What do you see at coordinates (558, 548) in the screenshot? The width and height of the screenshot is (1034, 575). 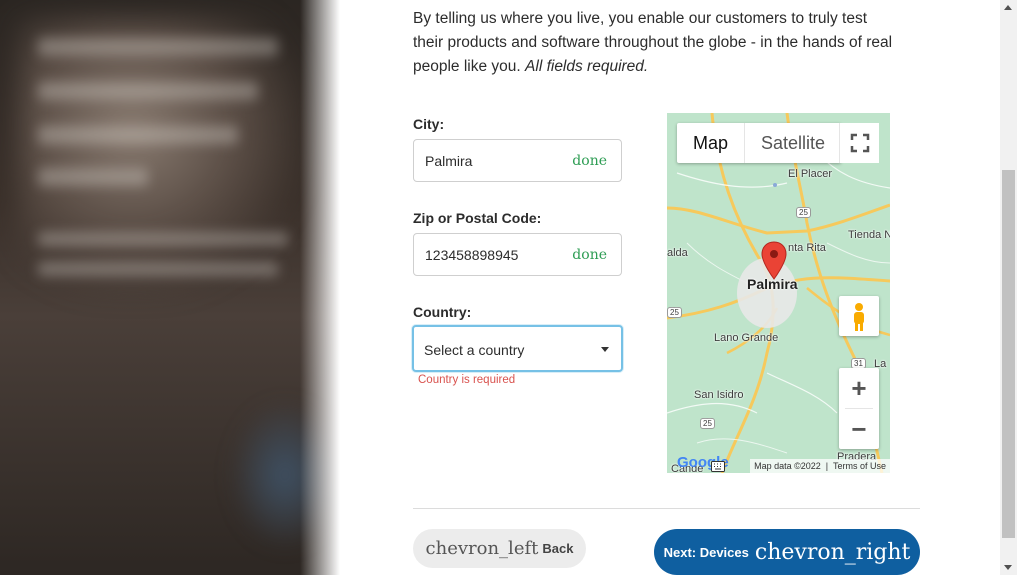 I see `back-button-label: Back` at bounding box center [558, 548].